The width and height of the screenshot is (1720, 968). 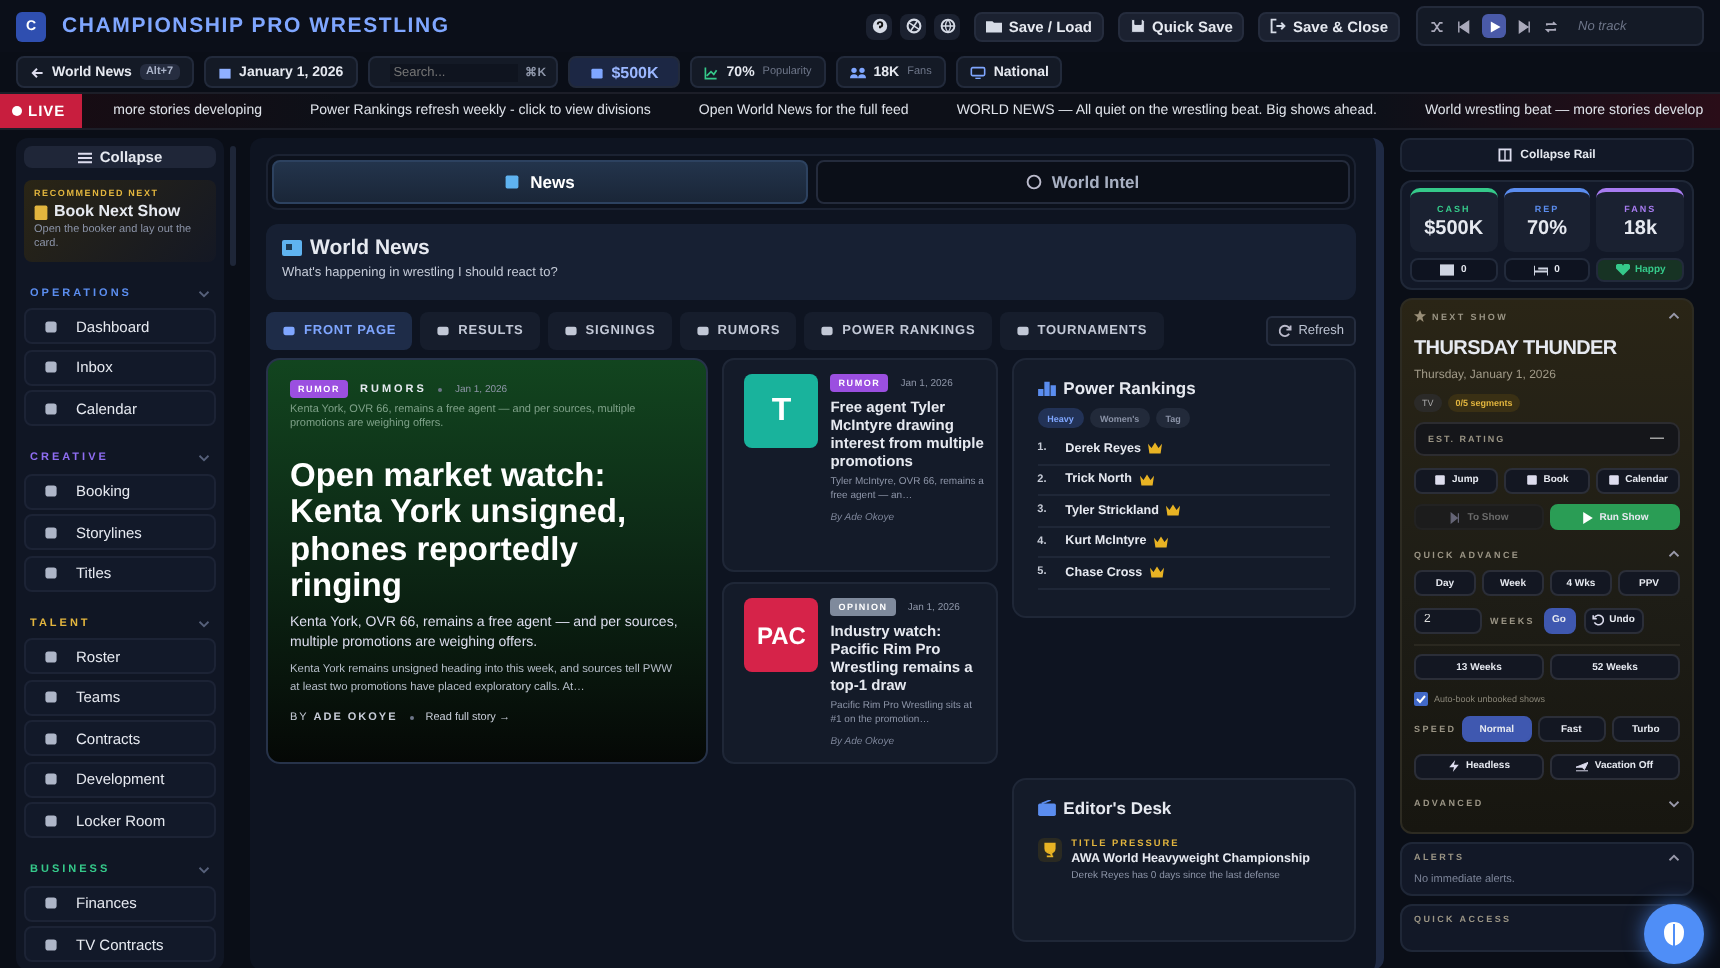 I want to click on lightning-icon, so click(x=1454, y=766).